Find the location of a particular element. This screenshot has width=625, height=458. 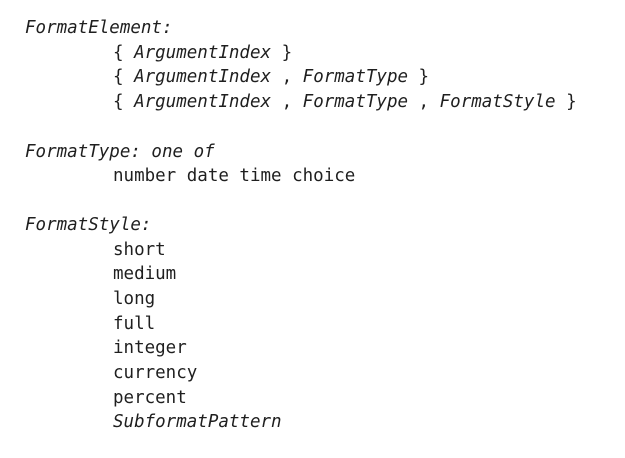

format-style-subformat-pattern: SubformatPattern is located at coordinates (197, 422).